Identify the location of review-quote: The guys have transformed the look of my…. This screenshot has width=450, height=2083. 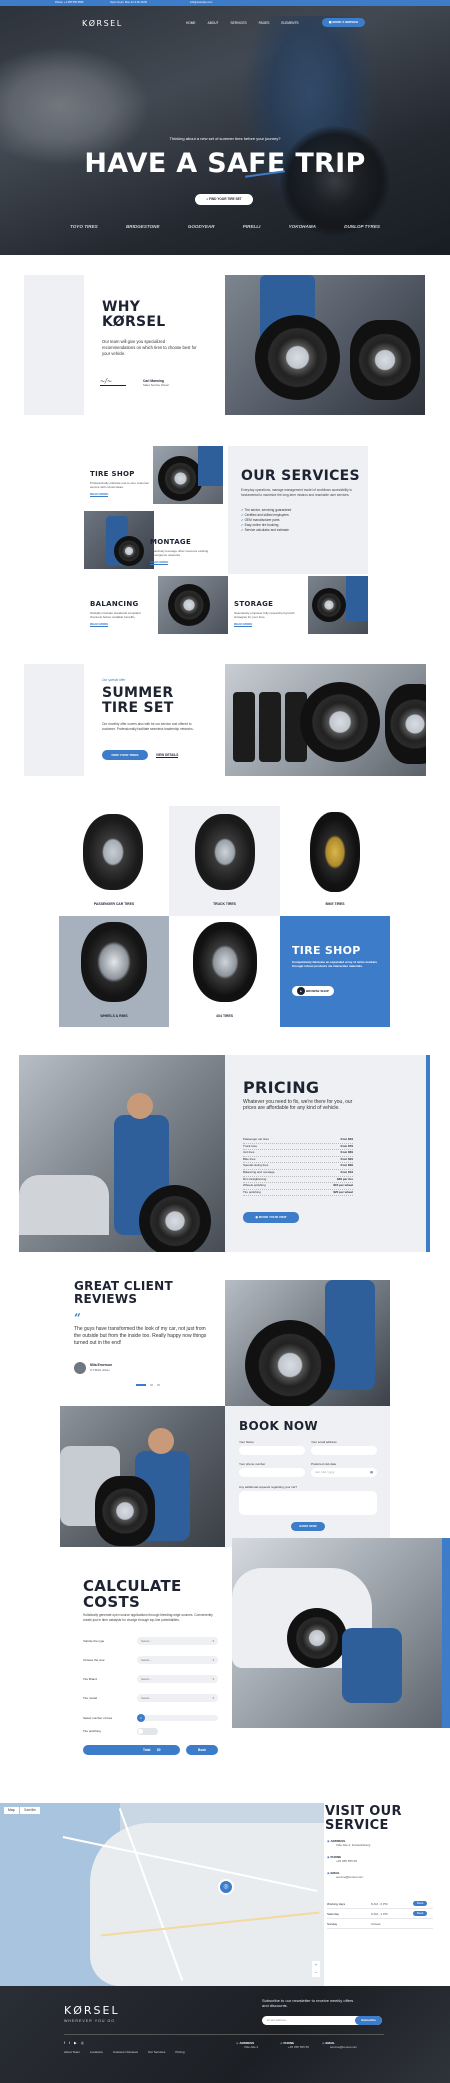
(140, 1336).